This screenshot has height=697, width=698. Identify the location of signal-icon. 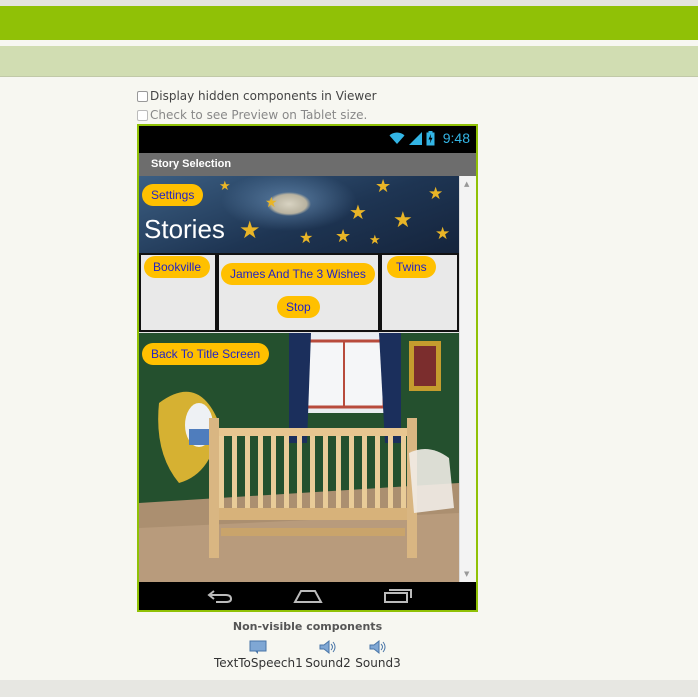
(415, 138).